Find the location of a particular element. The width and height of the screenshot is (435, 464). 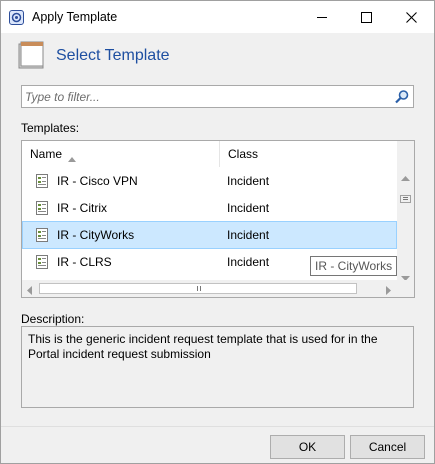

list-item: IR - Citrix Incident is located at coordinates (209, 208).